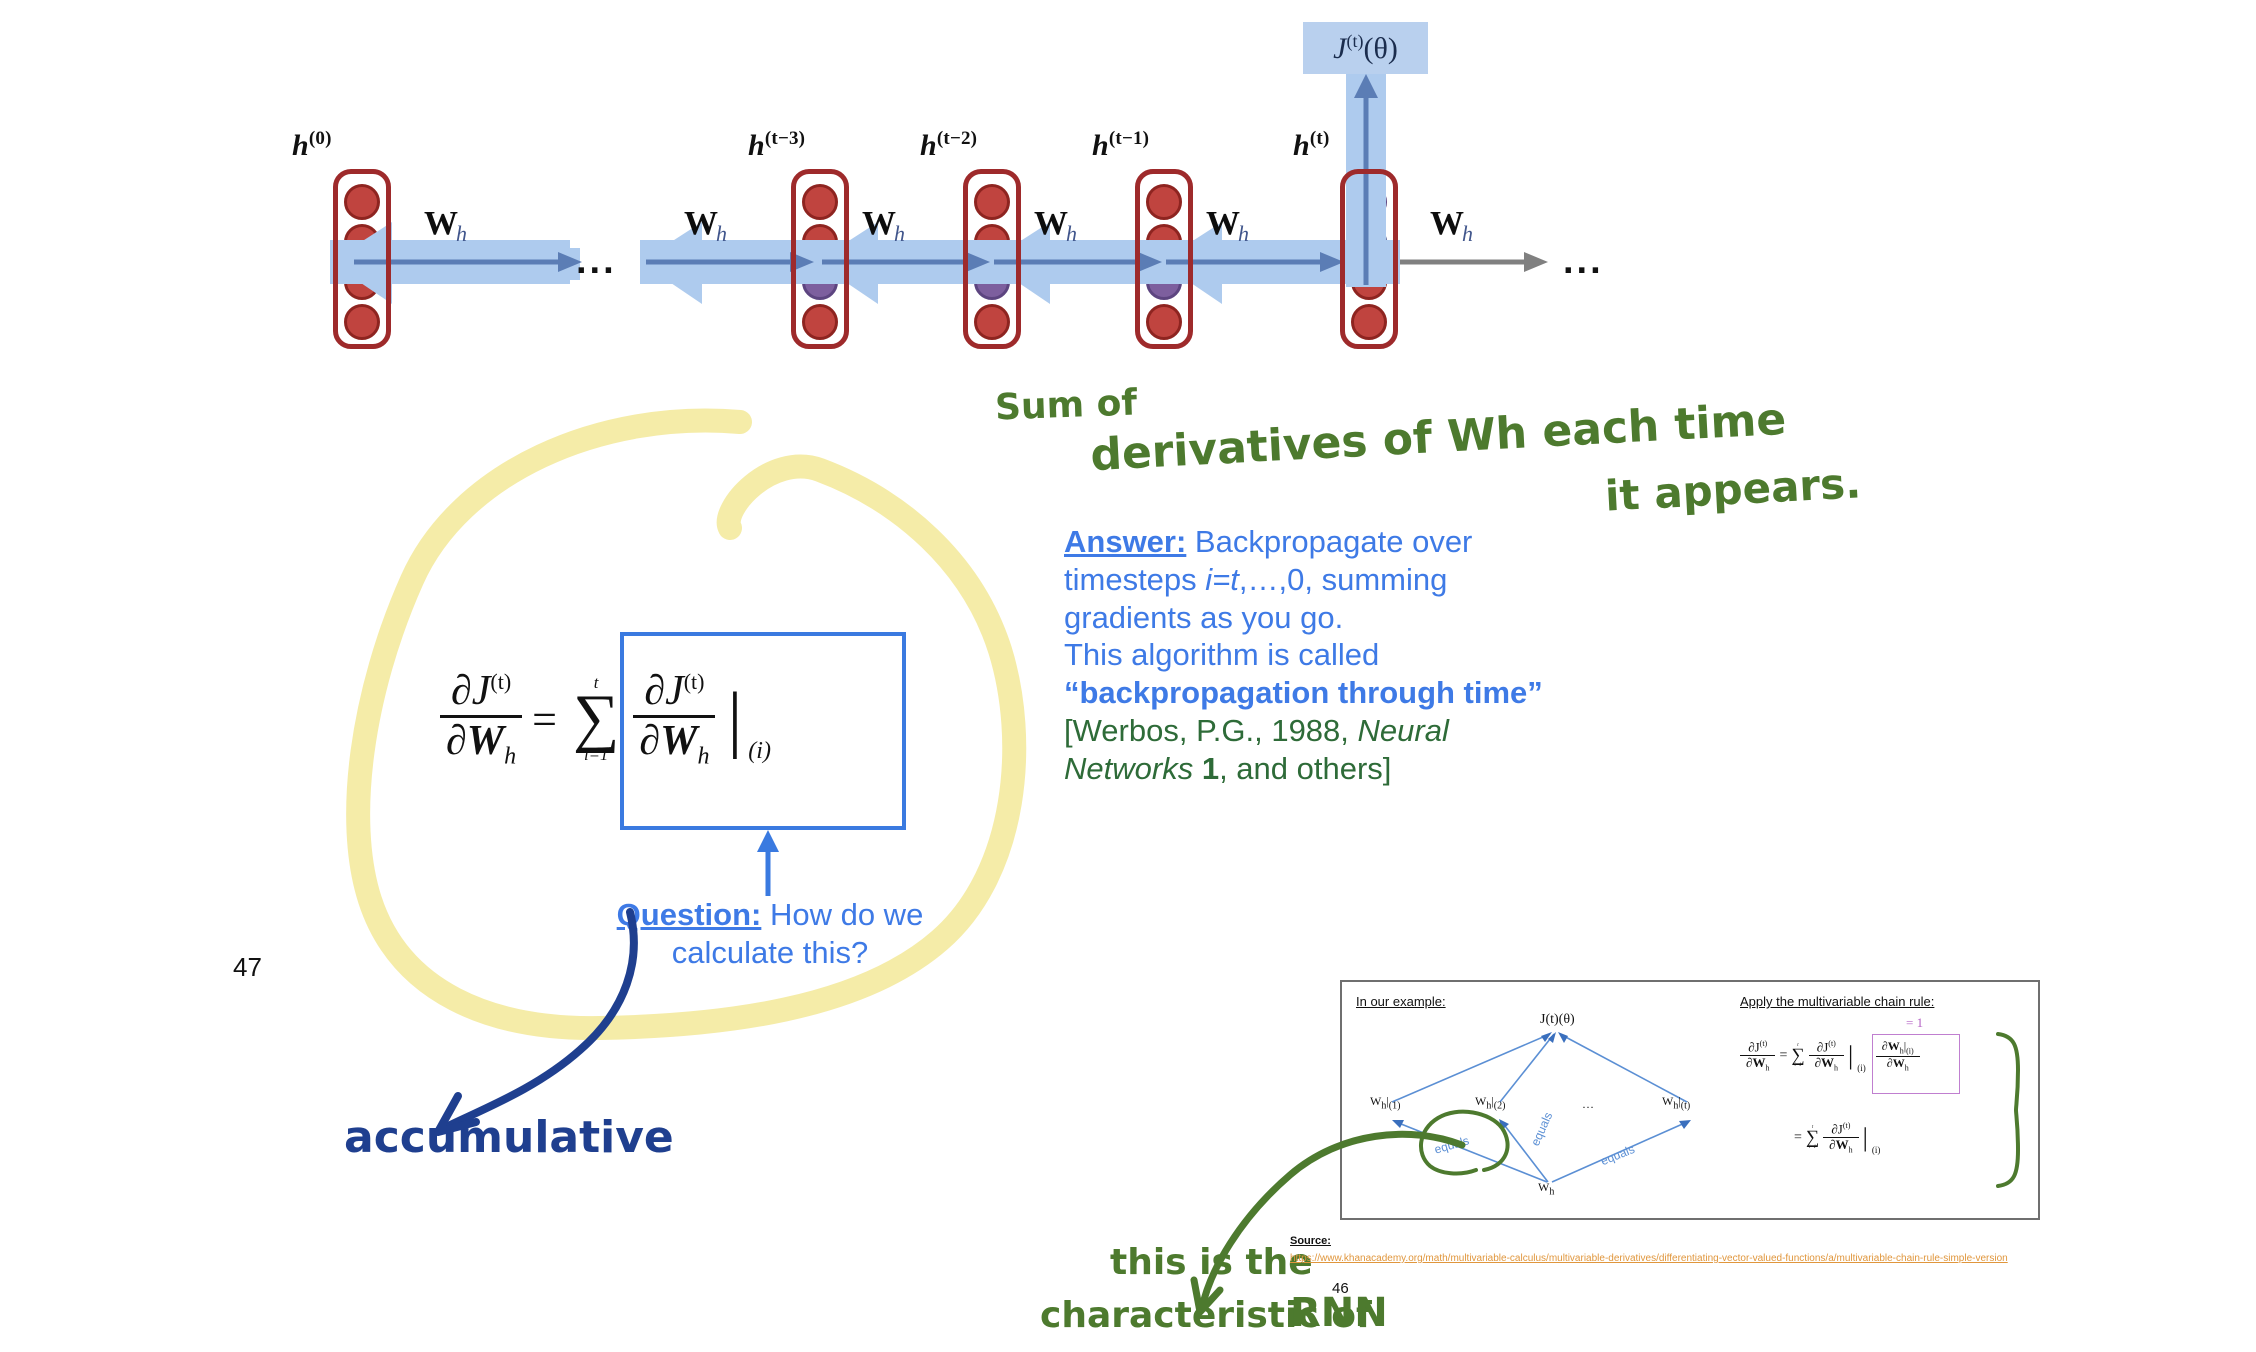  Describe the element at coordinates (1451, 225) in the screenshot. I see `weight-label-wh-6: Wh` at that location.